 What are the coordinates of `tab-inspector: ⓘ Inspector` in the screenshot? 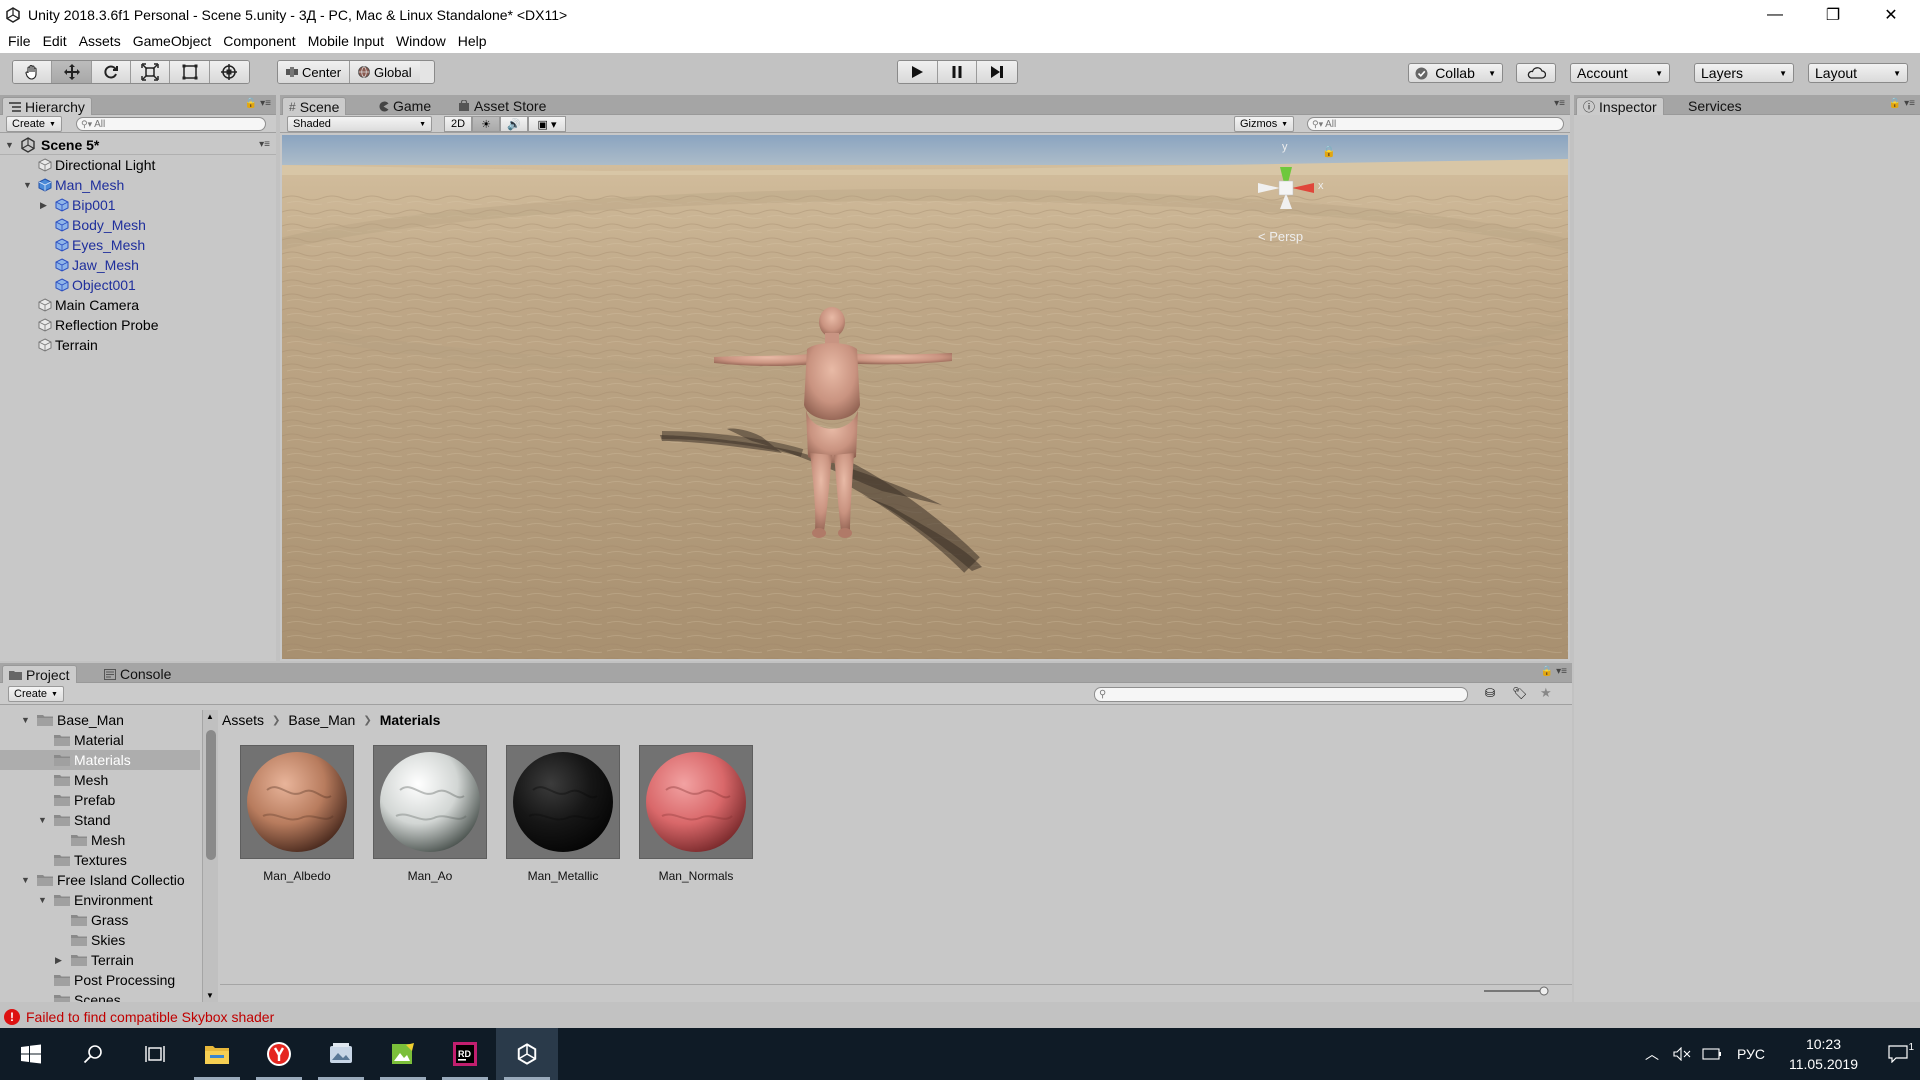 It's located at (1620, 106).